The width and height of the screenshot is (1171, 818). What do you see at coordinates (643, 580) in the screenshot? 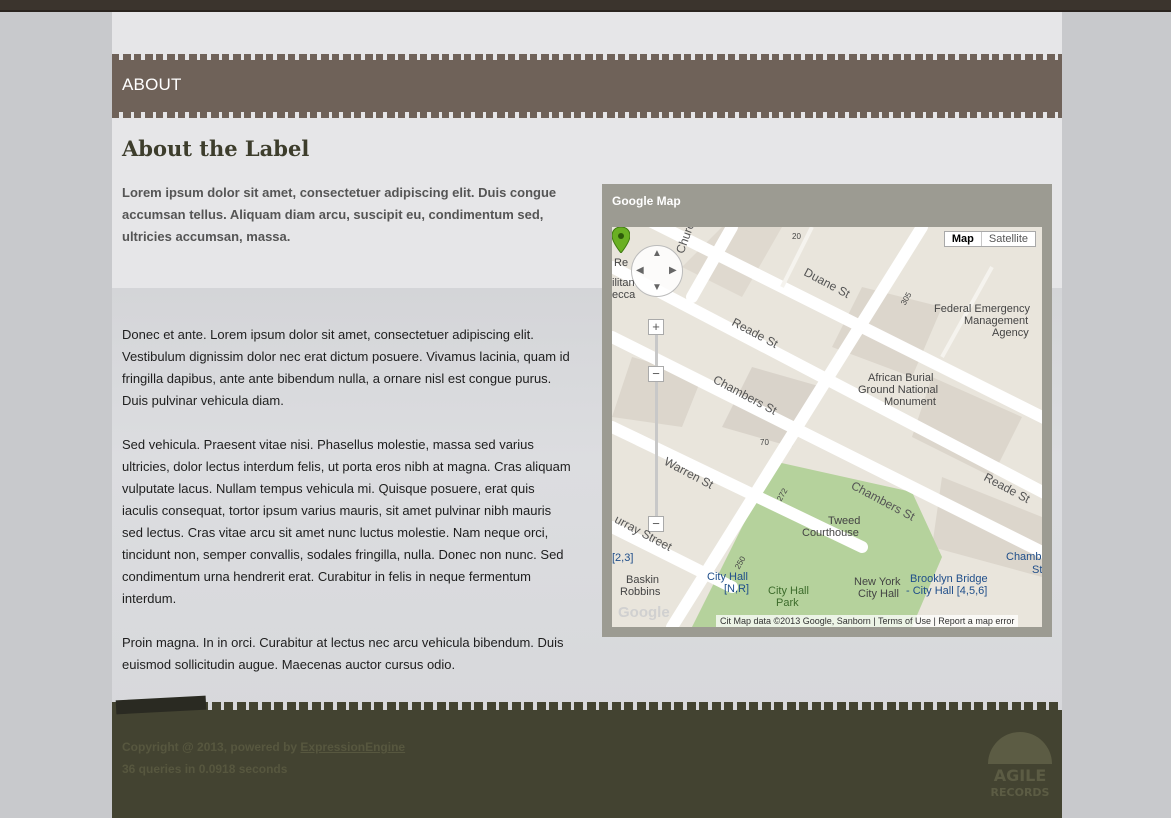
I see `map-label: Baskin` at bounding box center [643, 580].